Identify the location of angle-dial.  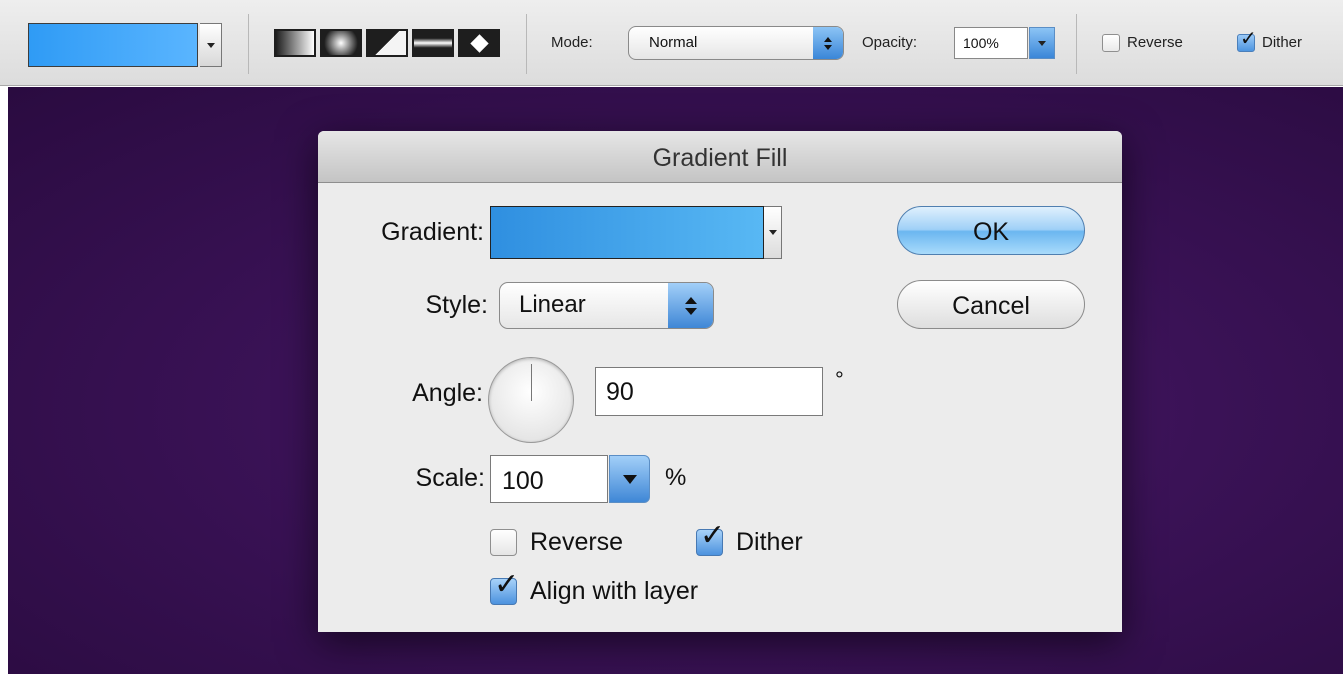
(531, 400).